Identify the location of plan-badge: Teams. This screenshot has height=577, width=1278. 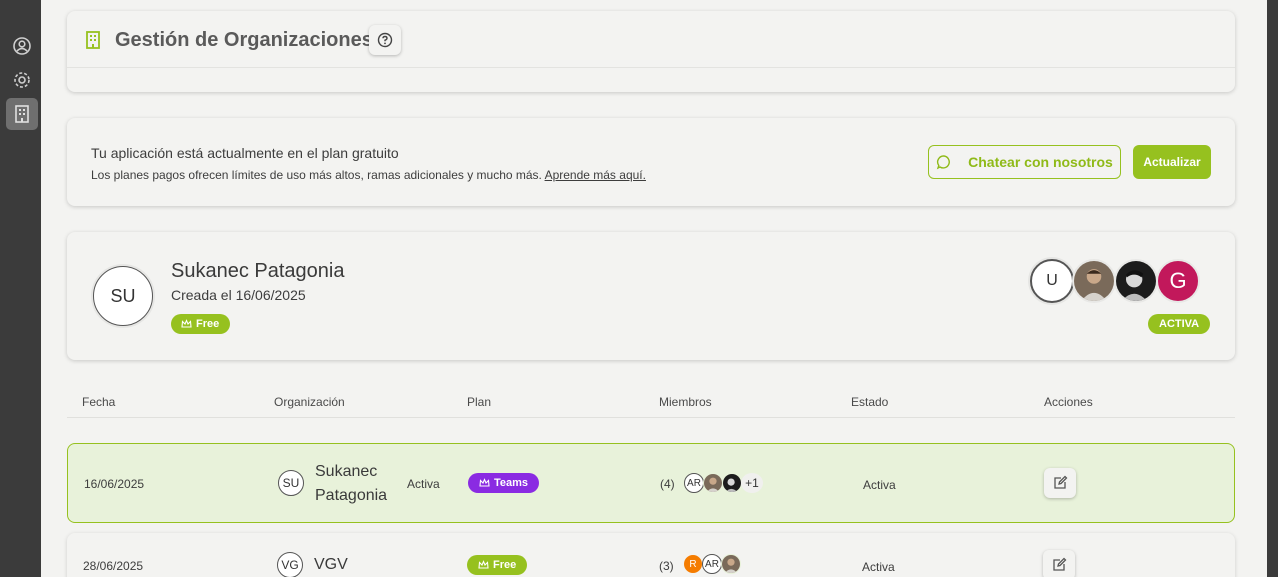
(504, 483).